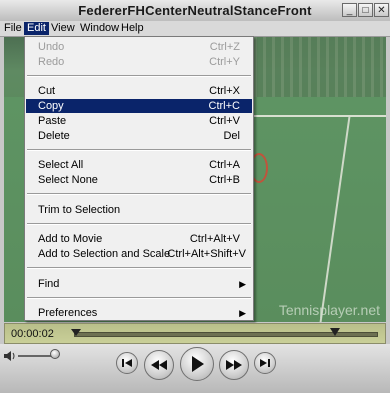  I want to click on play-icon, so click(198, 364).